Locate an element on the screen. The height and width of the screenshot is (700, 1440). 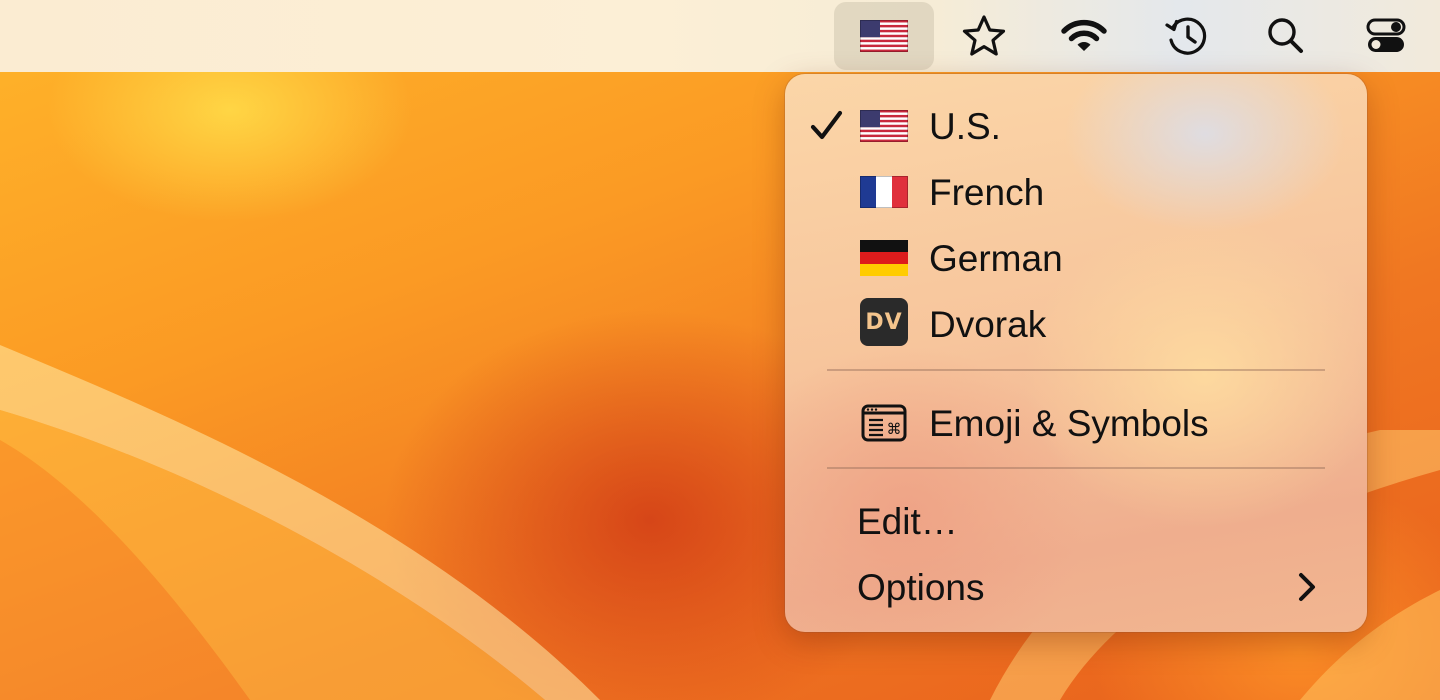
menu-item-options: Options is located at coordinates (1076, 586).